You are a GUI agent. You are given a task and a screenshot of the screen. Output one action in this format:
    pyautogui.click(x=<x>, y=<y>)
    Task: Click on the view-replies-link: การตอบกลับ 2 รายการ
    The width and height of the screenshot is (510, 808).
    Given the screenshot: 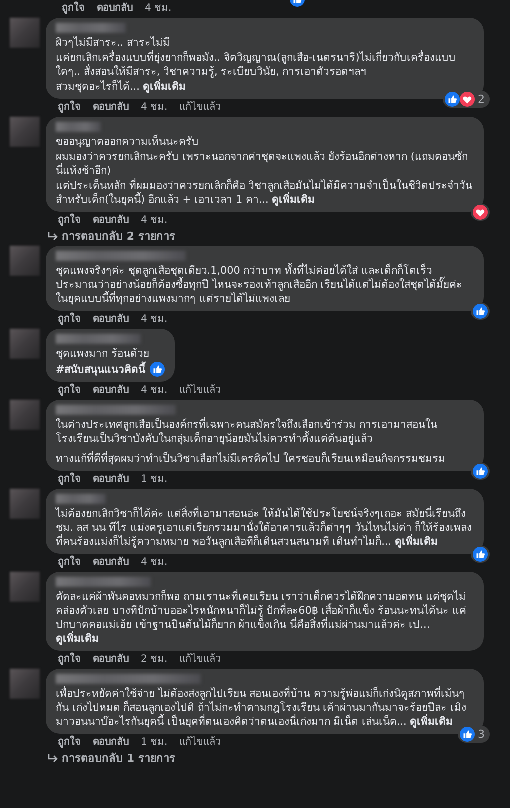 What is the action you would take?
    pyautogui.click(x=111, y=235)
    